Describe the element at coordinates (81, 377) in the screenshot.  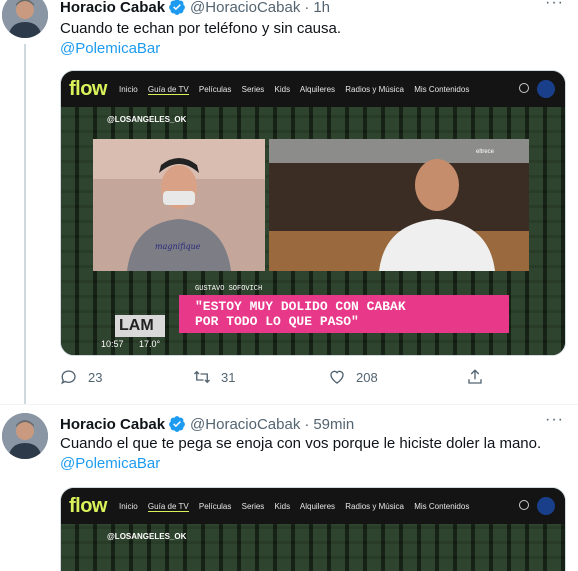
I see `reply-button: 23` at that location.